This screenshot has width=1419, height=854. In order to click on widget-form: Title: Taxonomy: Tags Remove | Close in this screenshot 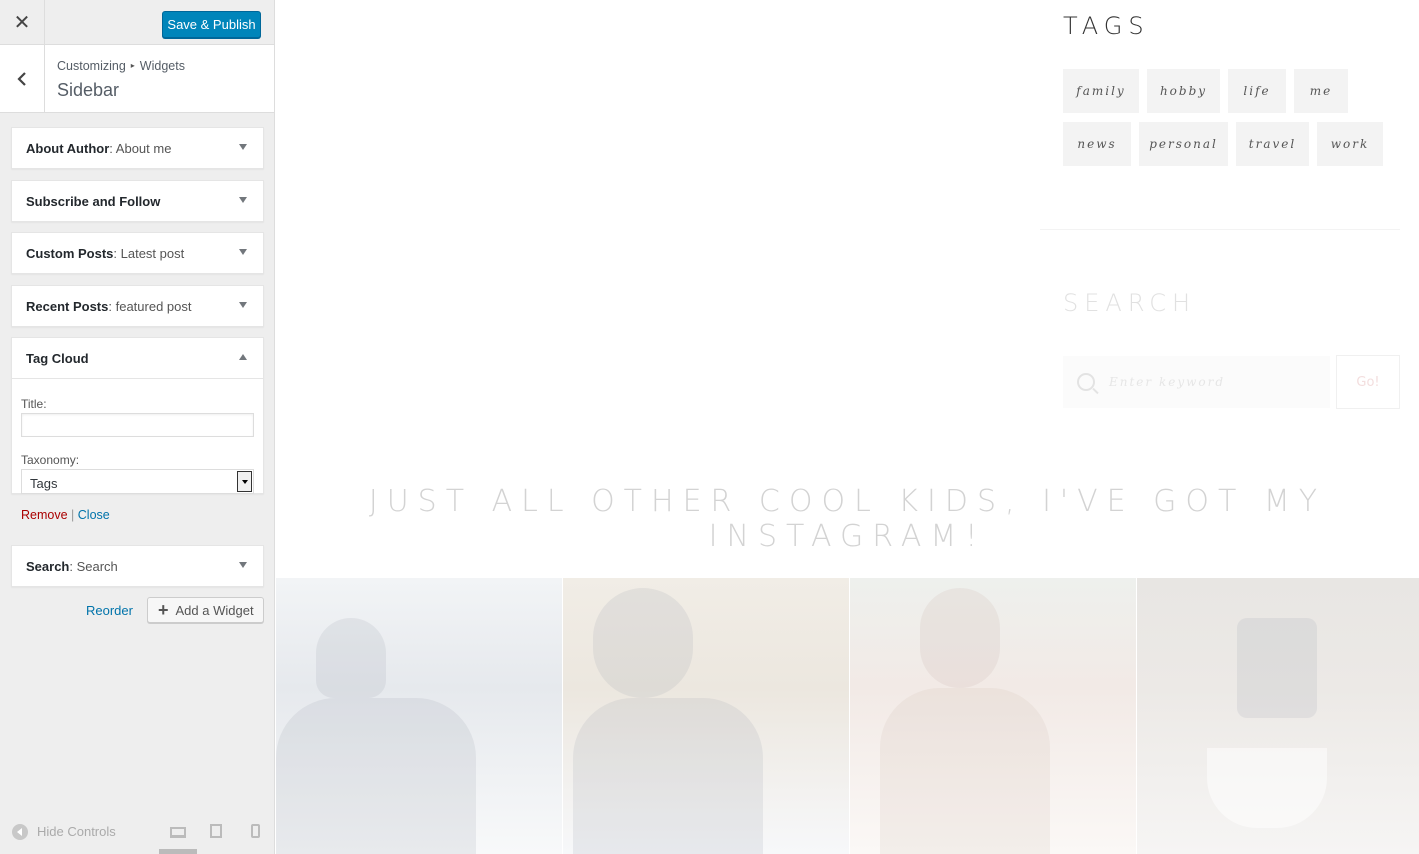, I will do `click(137, 450)`.